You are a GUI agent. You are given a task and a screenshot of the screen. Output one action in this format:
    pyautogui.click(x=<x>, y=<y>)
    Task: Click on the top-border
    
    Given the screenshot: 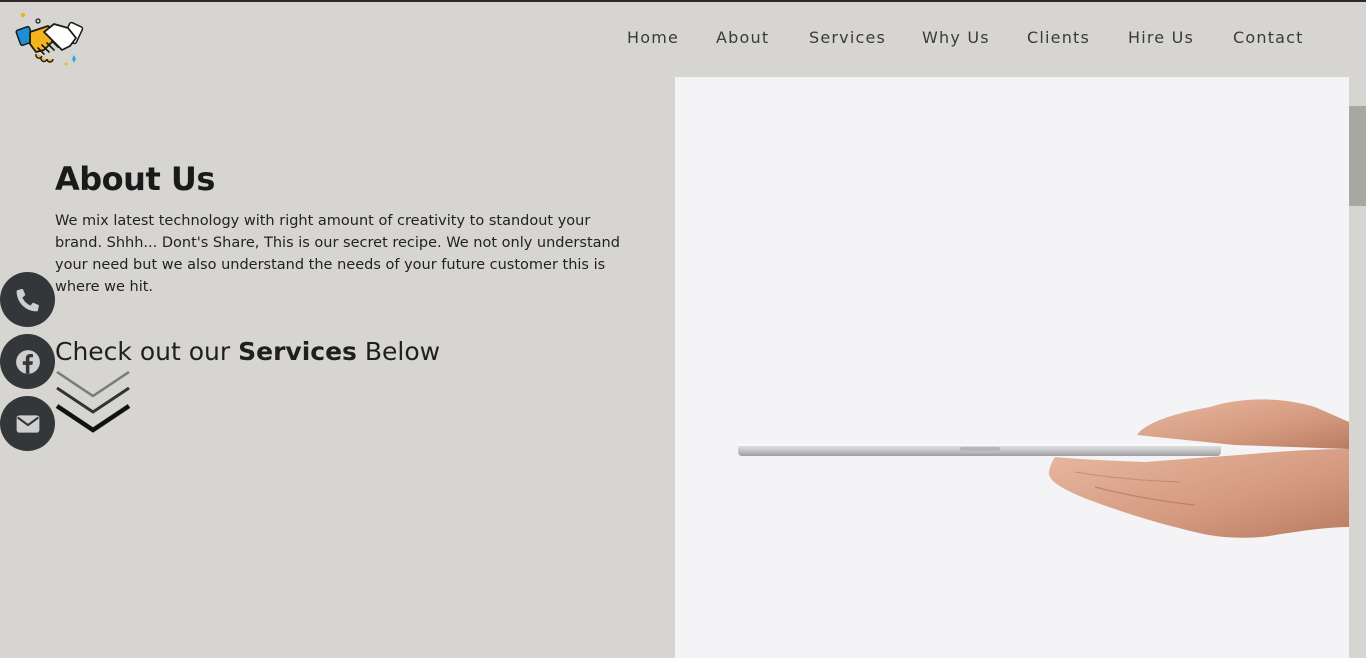 What is the action you would take?
    pyautogui.click(x=683, y=1)
    